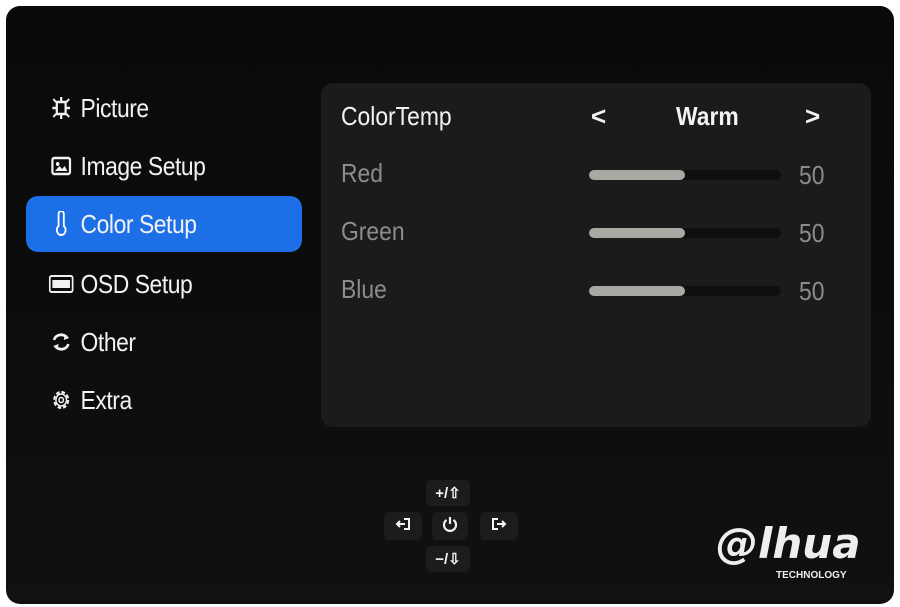  What do you see at coordinates (61, 400) in the screenshot?
I see `gear-icon` at bounding box center [61, 400].